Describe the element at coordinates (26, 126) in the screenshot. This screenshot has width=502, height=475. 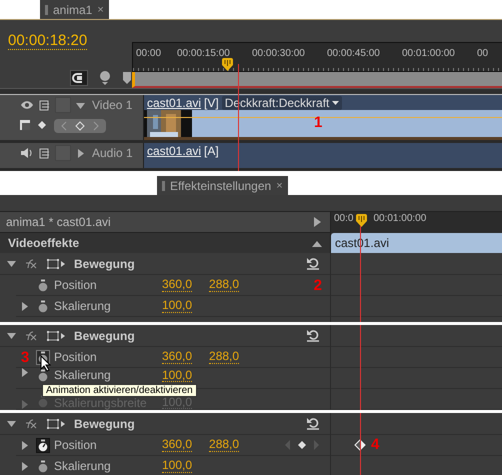
I see `display-style-icon` at that location.